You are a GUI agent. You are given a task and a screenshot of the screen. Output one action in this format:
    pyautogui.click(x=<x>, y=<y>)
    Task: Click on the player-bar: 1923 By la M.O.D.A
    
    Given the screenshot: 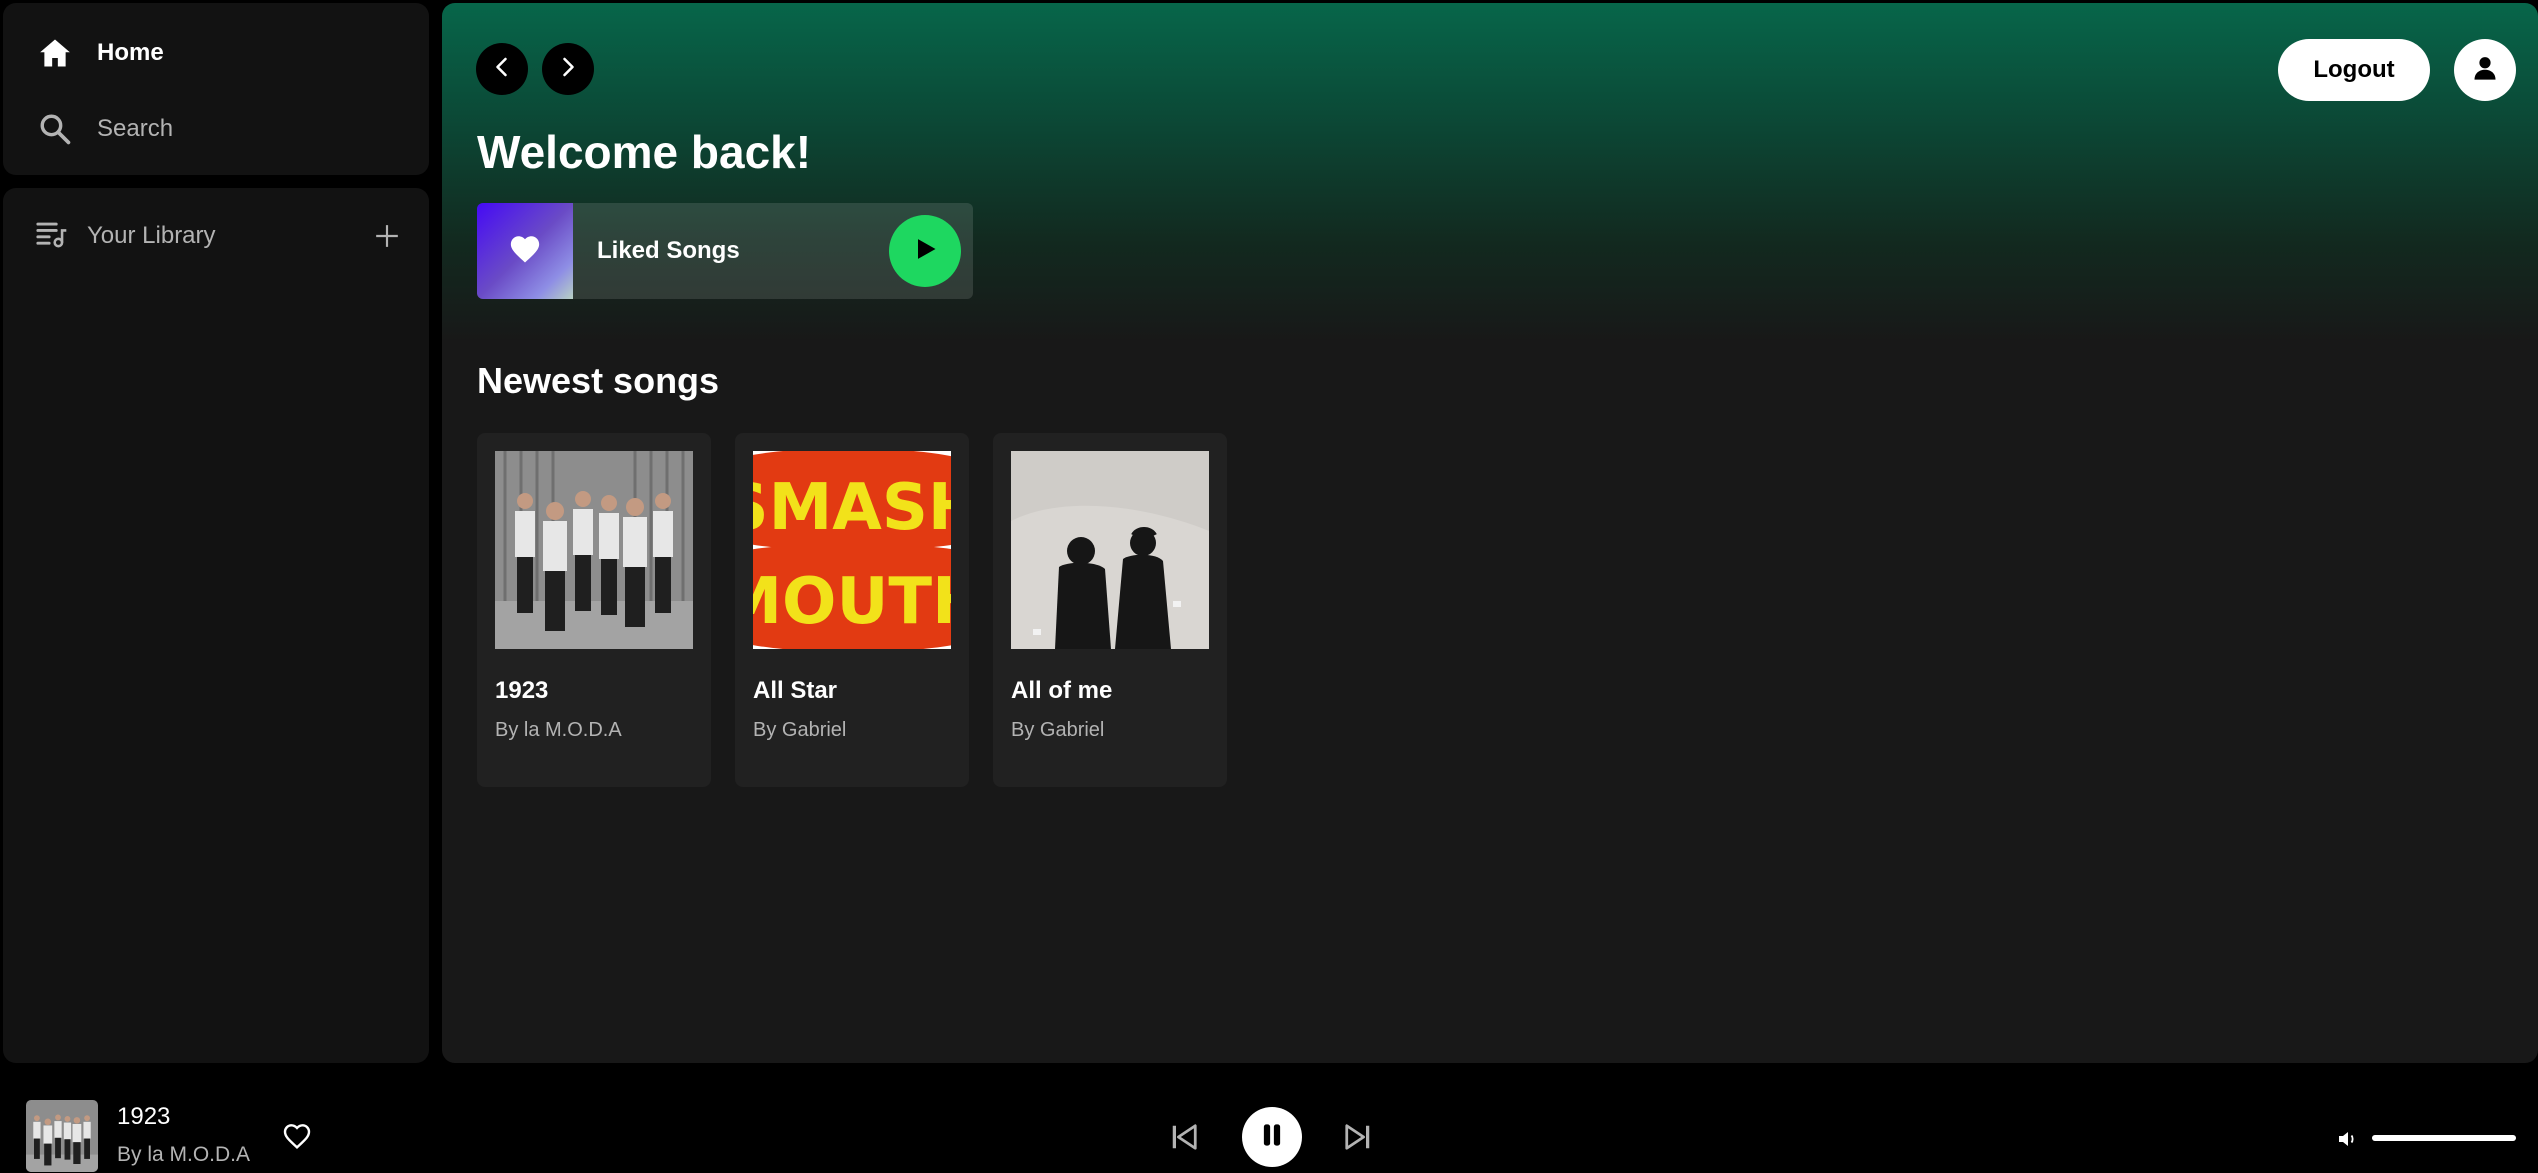 What is the action you would take?
    pyautogui.click(x=1269, y=1118)
    